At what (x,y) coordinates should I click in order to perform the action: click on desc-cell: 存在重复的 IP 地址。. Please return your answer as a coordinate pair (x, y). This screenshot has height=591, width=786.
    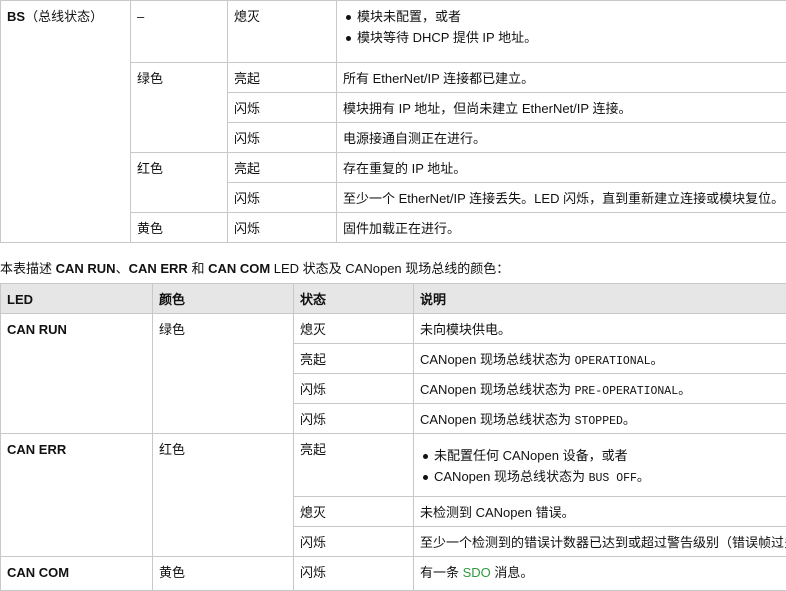
    Looking at the image, I should click on (561, 168).